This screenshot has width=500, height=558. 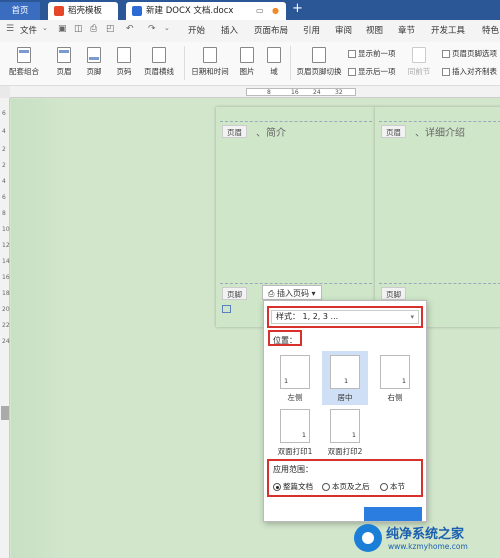 What do you see at coordinates (297, 8) in the screenshot?
I see `new-tab-button: +` at bounding box center [297, 8].